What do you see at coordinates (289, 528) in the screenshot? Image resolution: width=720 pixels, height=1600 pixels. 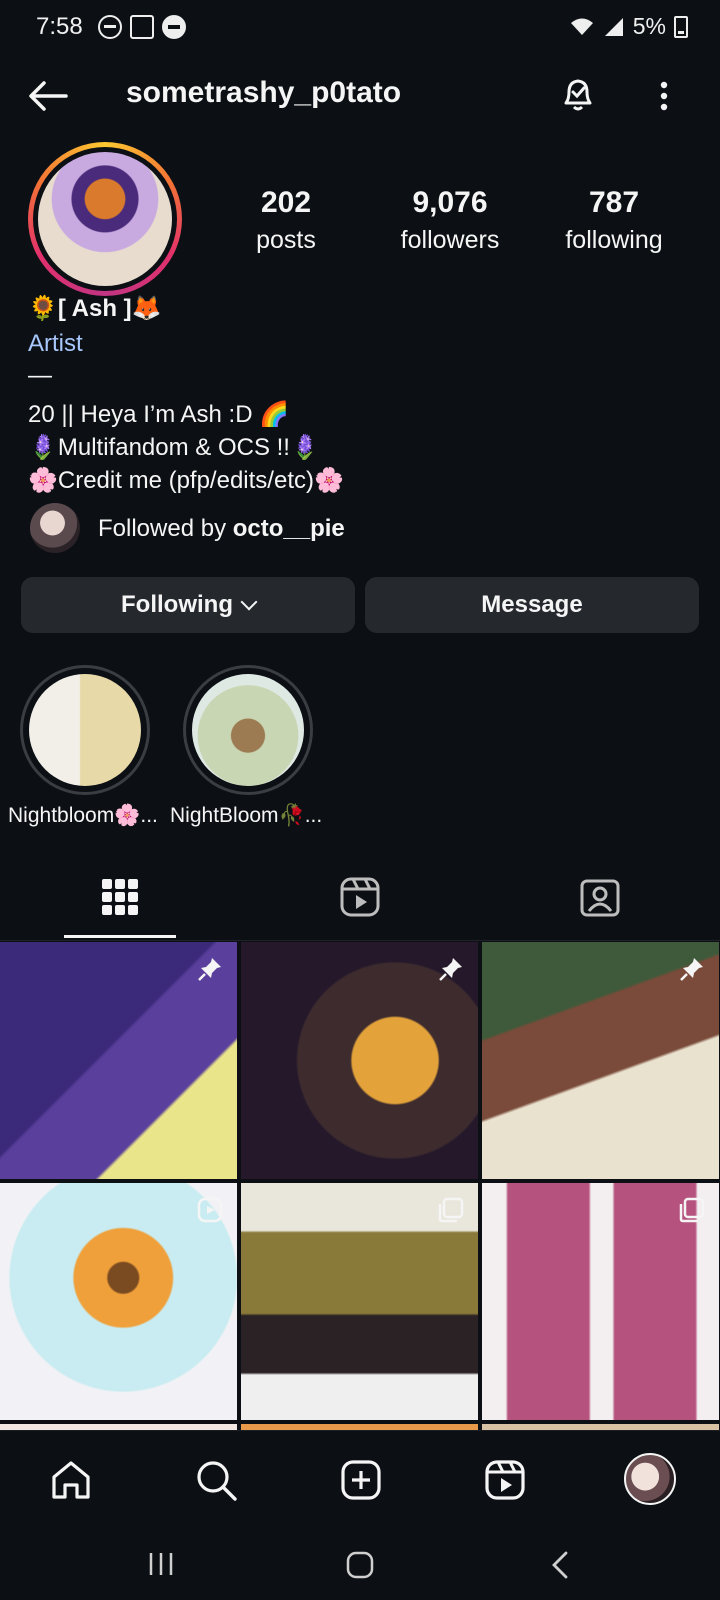 I see `followed-by-user: octo__pie` at bounding box center [289, 528].